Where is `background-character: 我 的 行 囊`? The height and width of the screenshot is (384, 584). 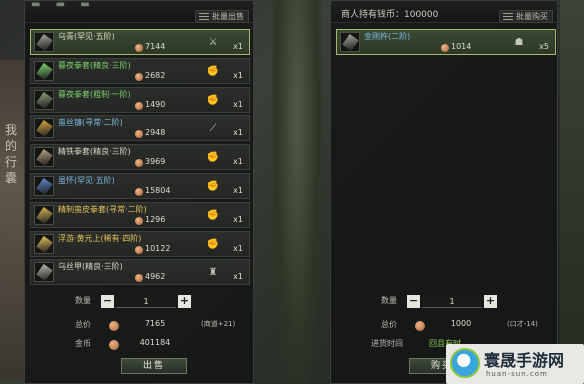
background-character: 我 的 行 囊 is located at coordinates (12, 220).